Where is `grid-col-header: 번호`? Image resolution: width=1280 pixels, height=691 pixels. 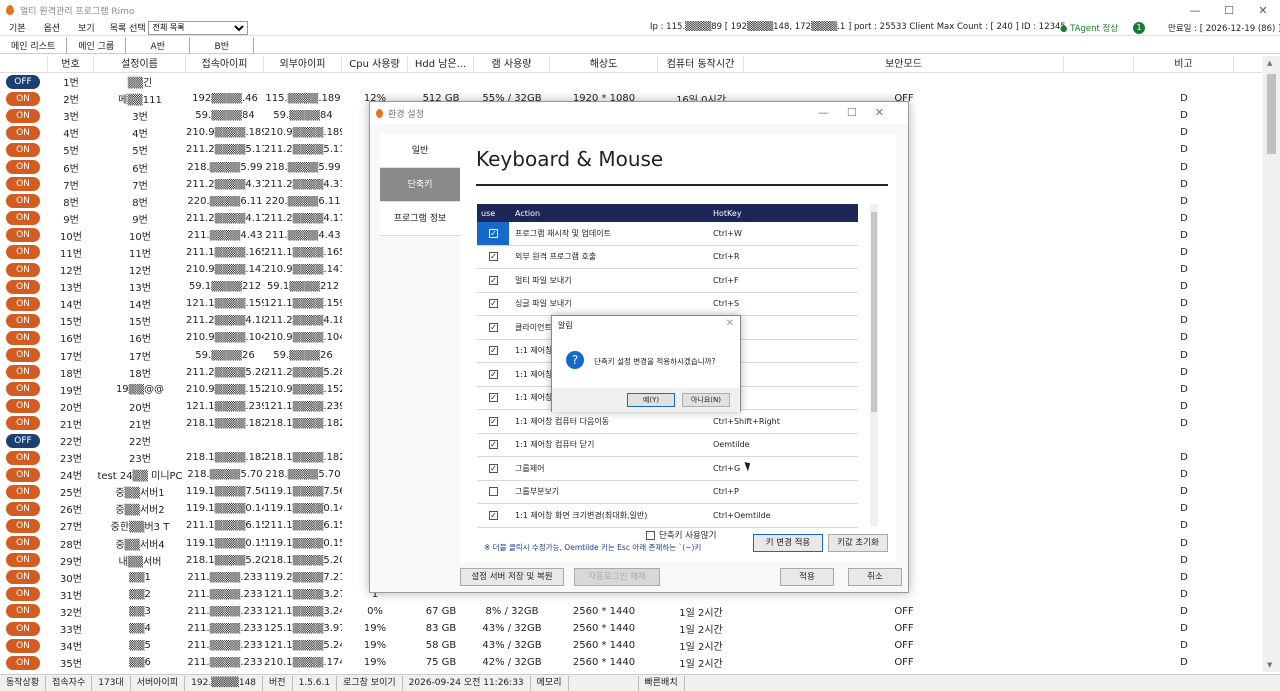
grid-col-header: 번호 is located at coordinates (71, 64).